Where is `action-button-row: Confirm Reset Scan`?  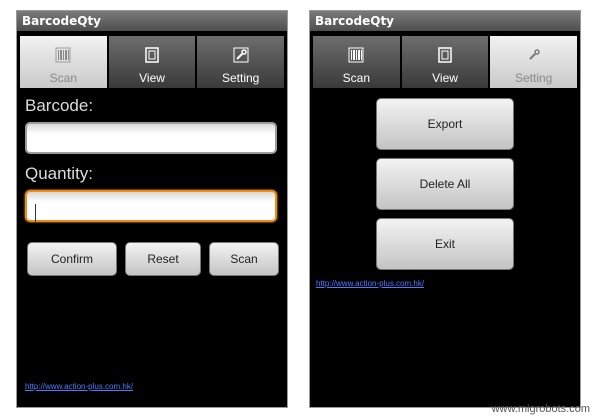 action-button-row: Confirm Reset Scan is located at coordinates (153, 259).